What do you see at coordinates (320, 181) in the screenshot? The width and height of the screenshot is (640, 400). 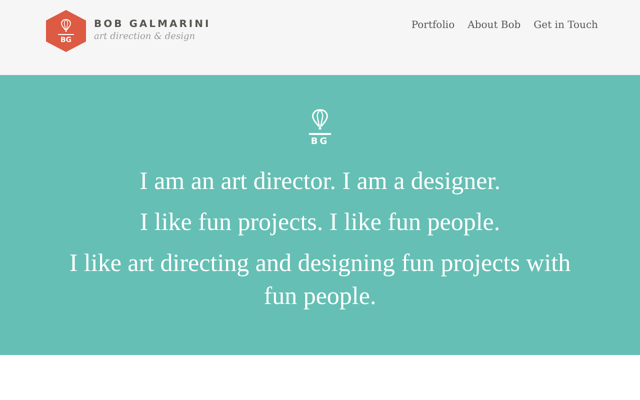 I see `hero-statement: I am an art director. I am a designer.` at bounding box center [320, 181].